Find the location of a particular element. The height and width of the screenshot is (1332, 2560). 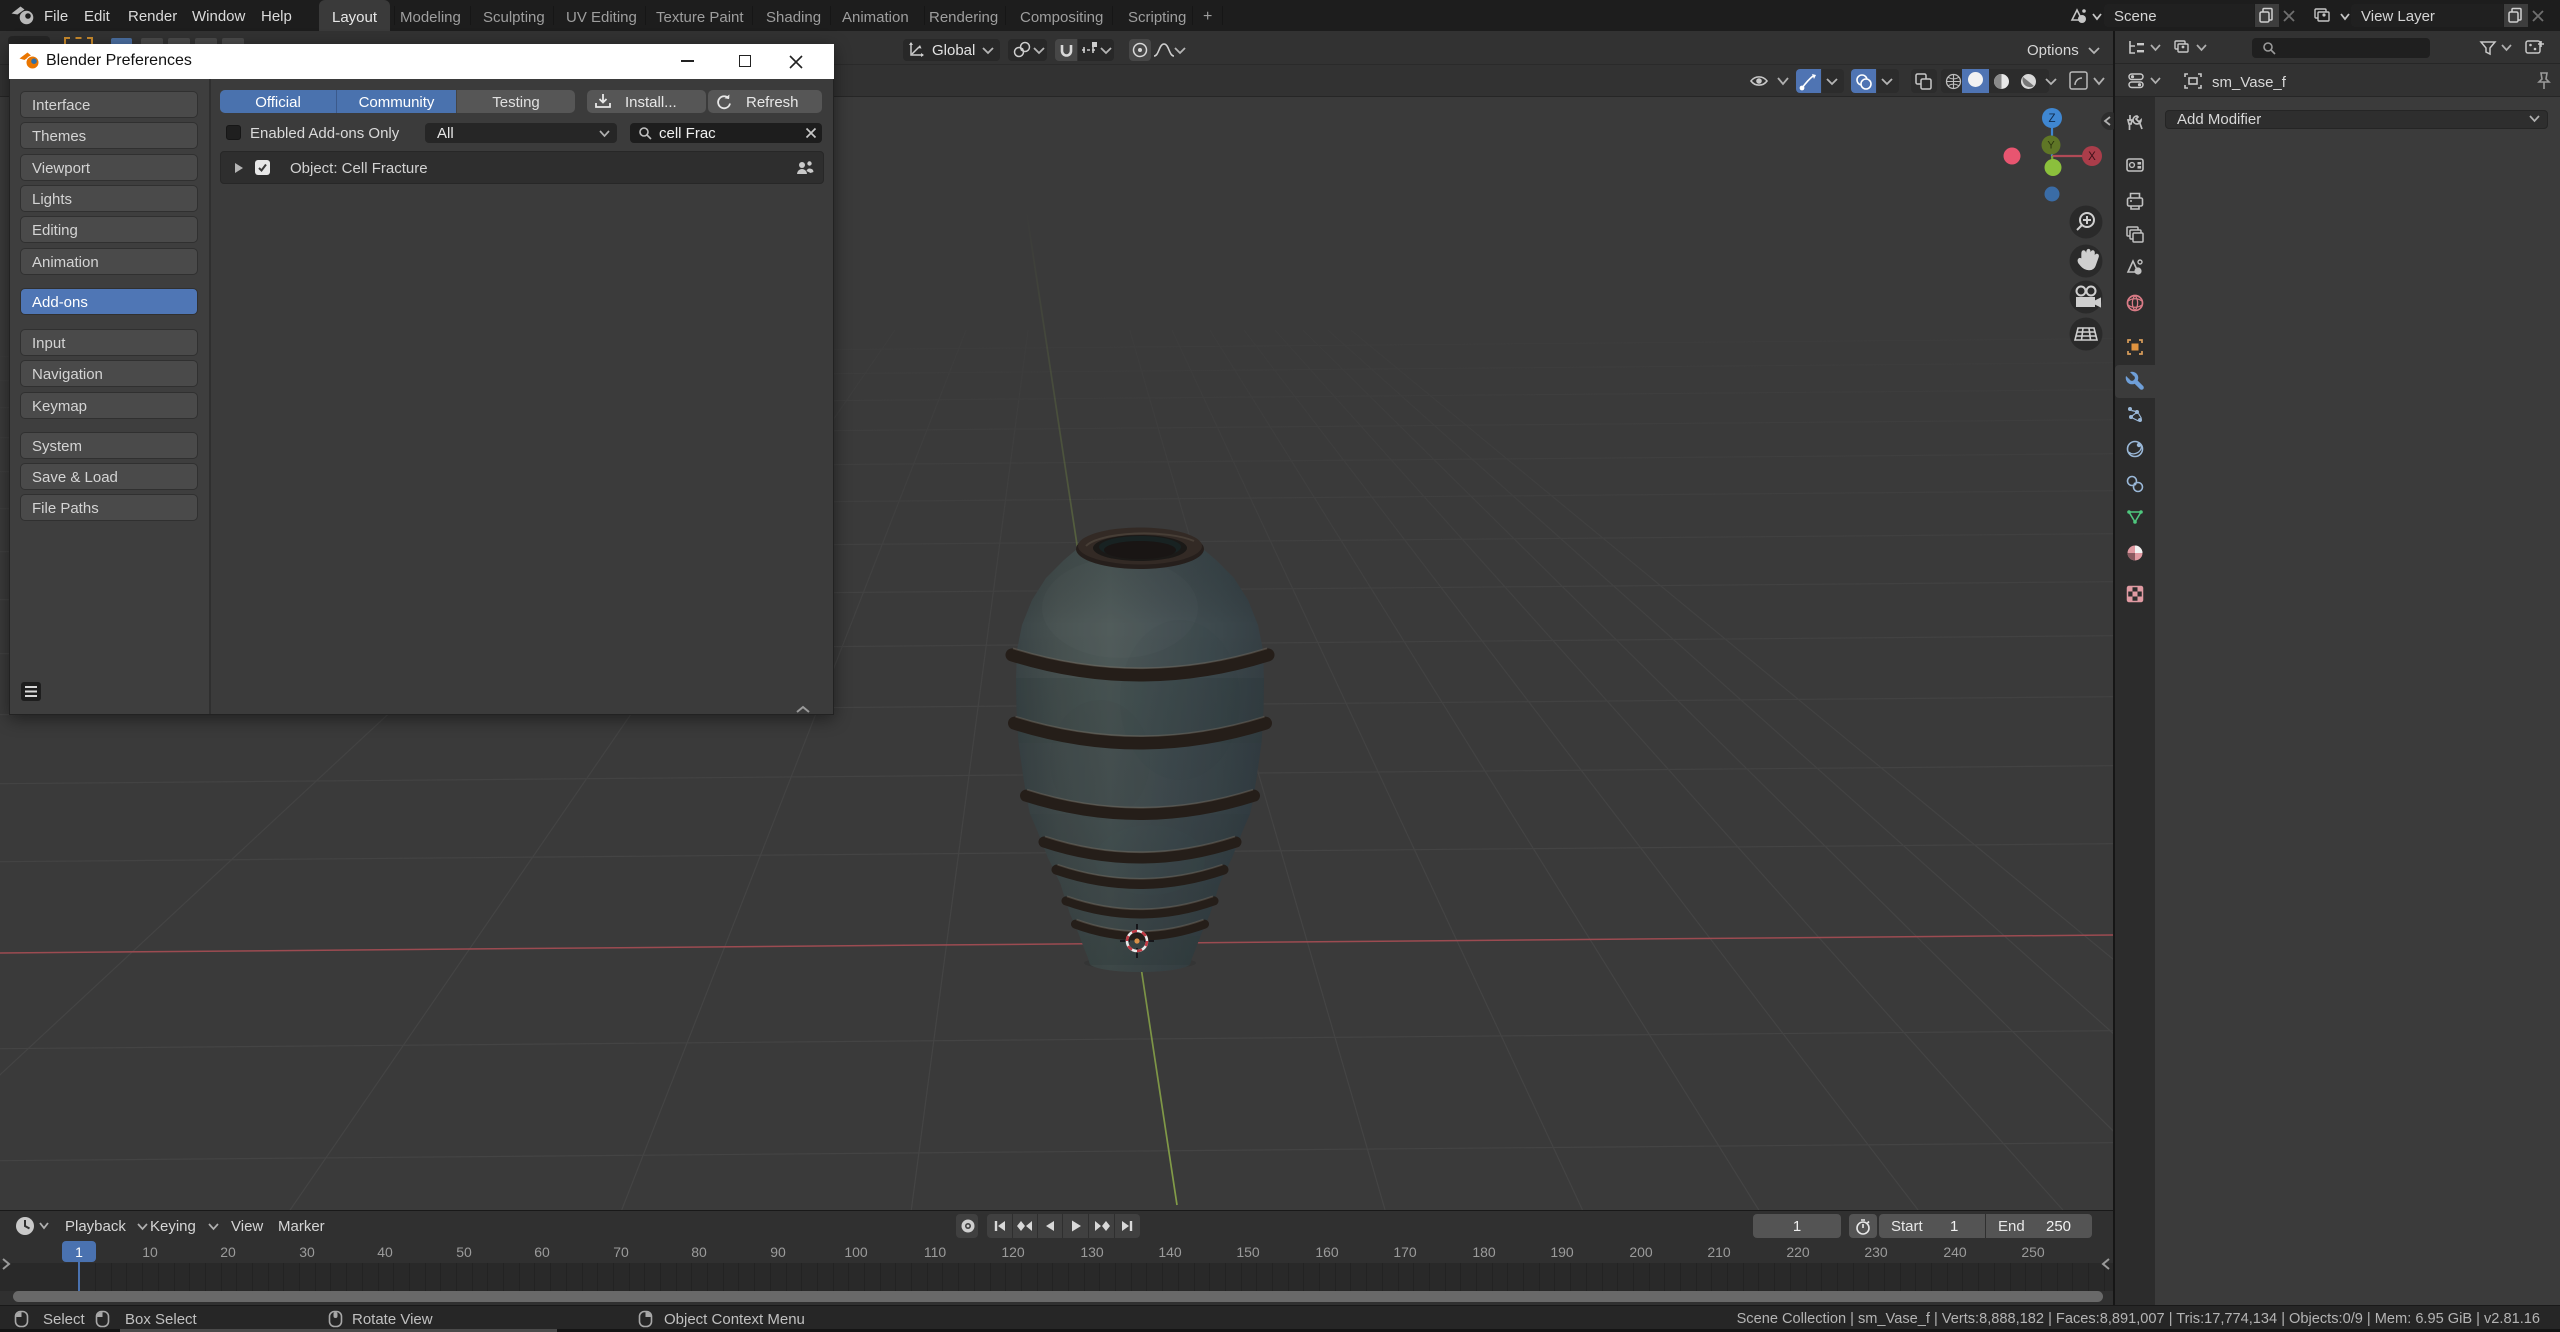

svg-text: Y is located at coordinates (2051, 146).